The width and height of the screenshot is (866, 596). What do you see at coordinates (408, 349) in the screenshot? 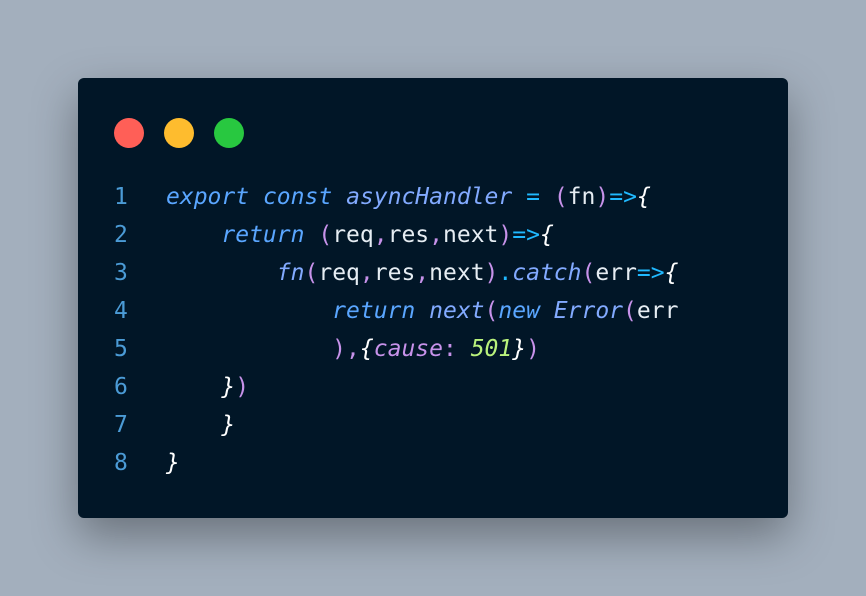
I see `code-token: cause` at bounding box center [408, 349].